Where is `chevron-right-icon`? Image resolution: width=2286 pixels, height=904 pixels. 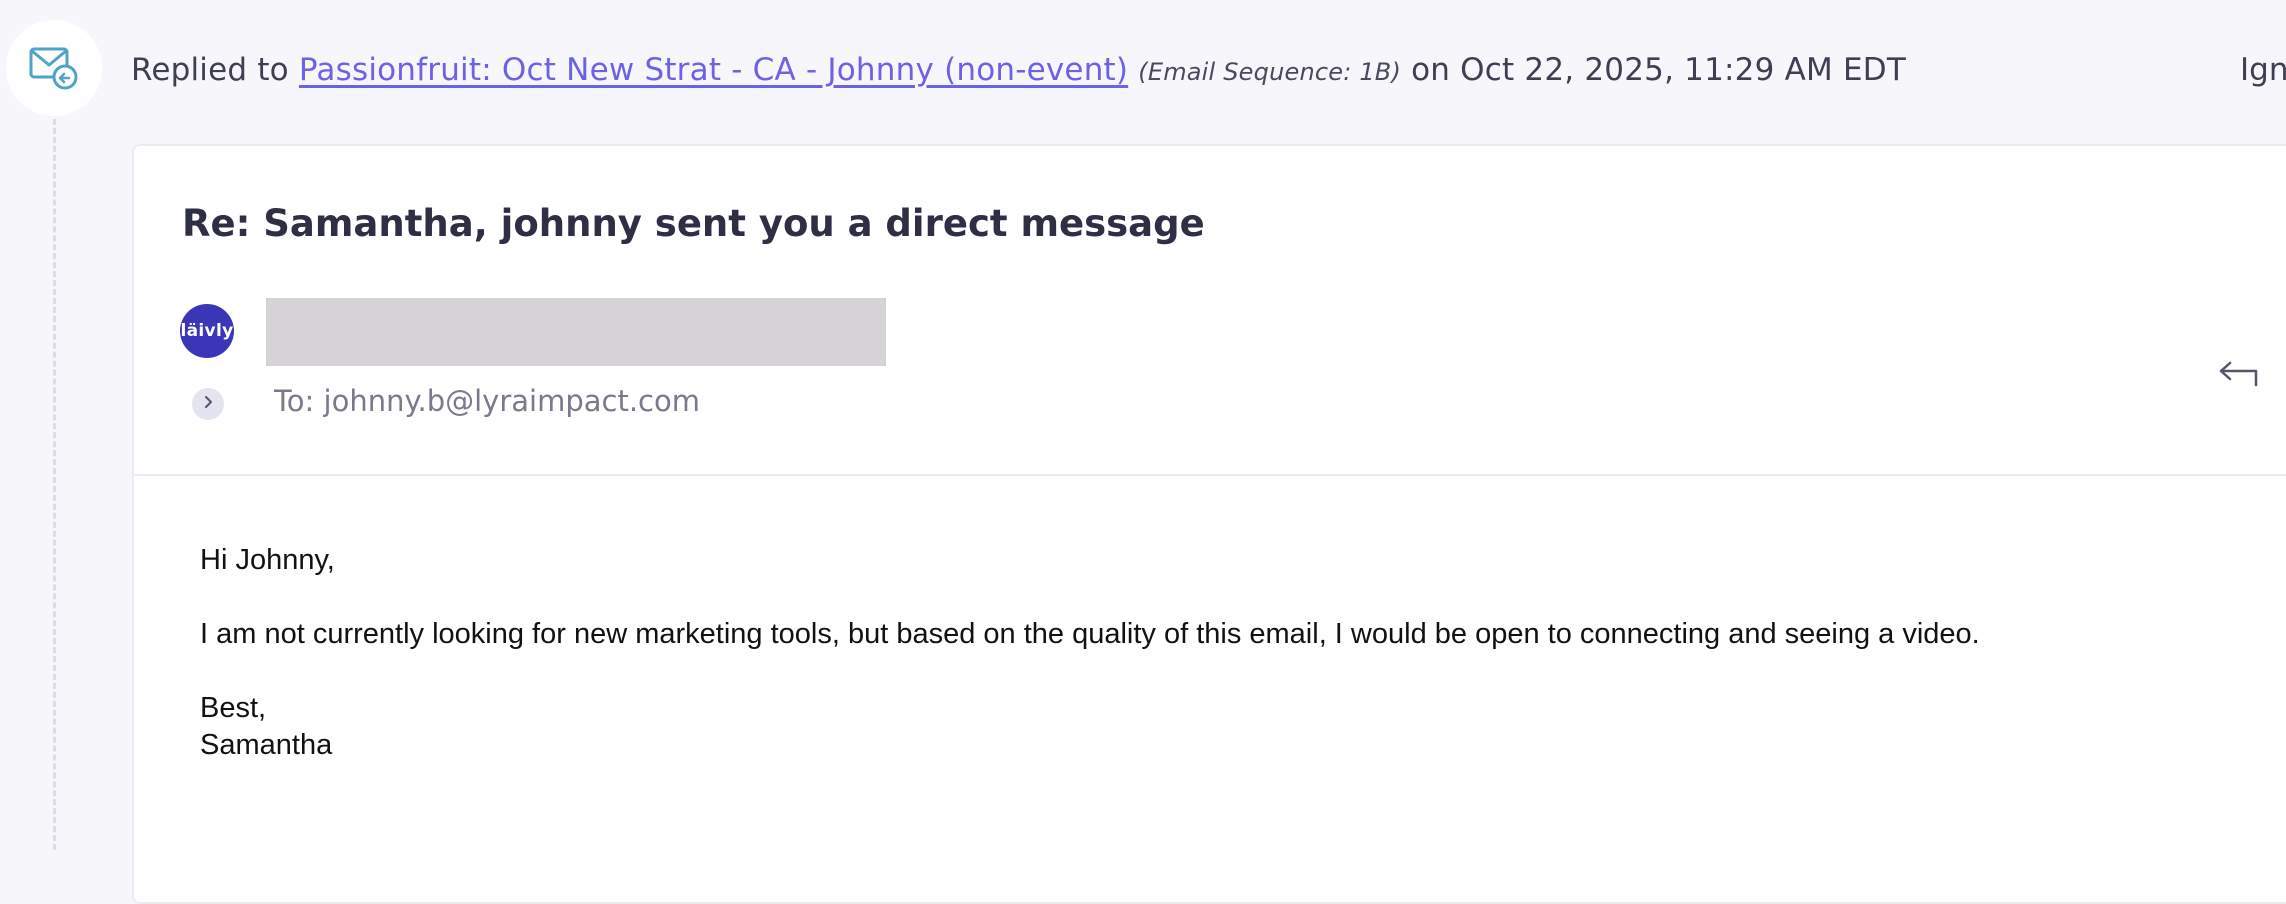
chevron-right-icon is located at coordinates (208, 404).